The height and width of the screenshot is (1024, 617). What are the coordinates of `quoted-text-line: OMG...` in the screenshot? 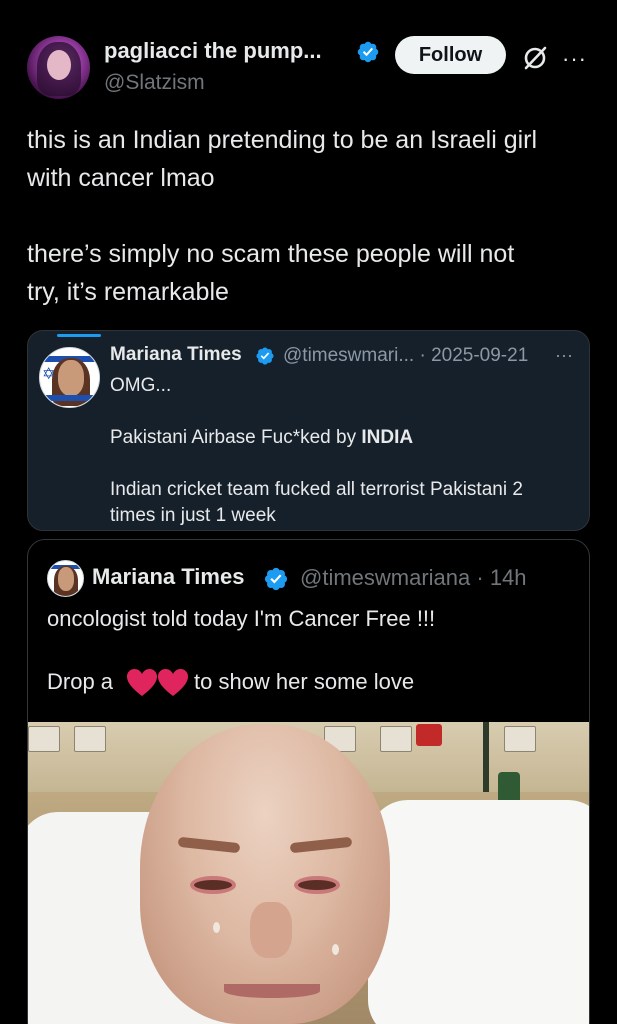 It's located at (141, 385).